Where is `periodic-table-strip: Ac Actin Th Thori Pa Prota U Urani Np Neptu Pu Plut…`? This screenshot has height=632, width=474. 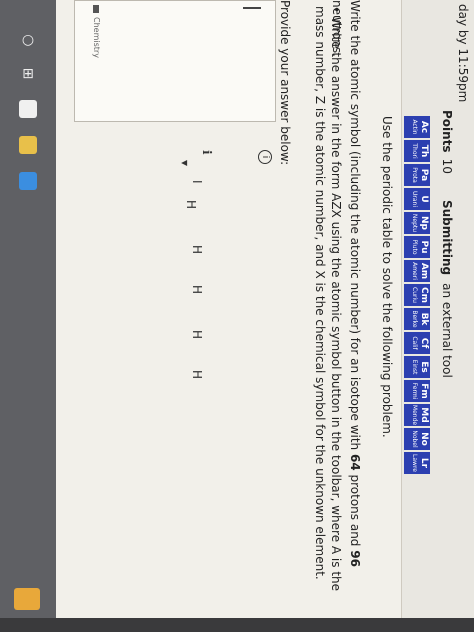
periodic-table-strip: Ac Actin Th Thori Pa Prota U Urani Np Neptu Pu Plut… is located at coordinates (417, 295).